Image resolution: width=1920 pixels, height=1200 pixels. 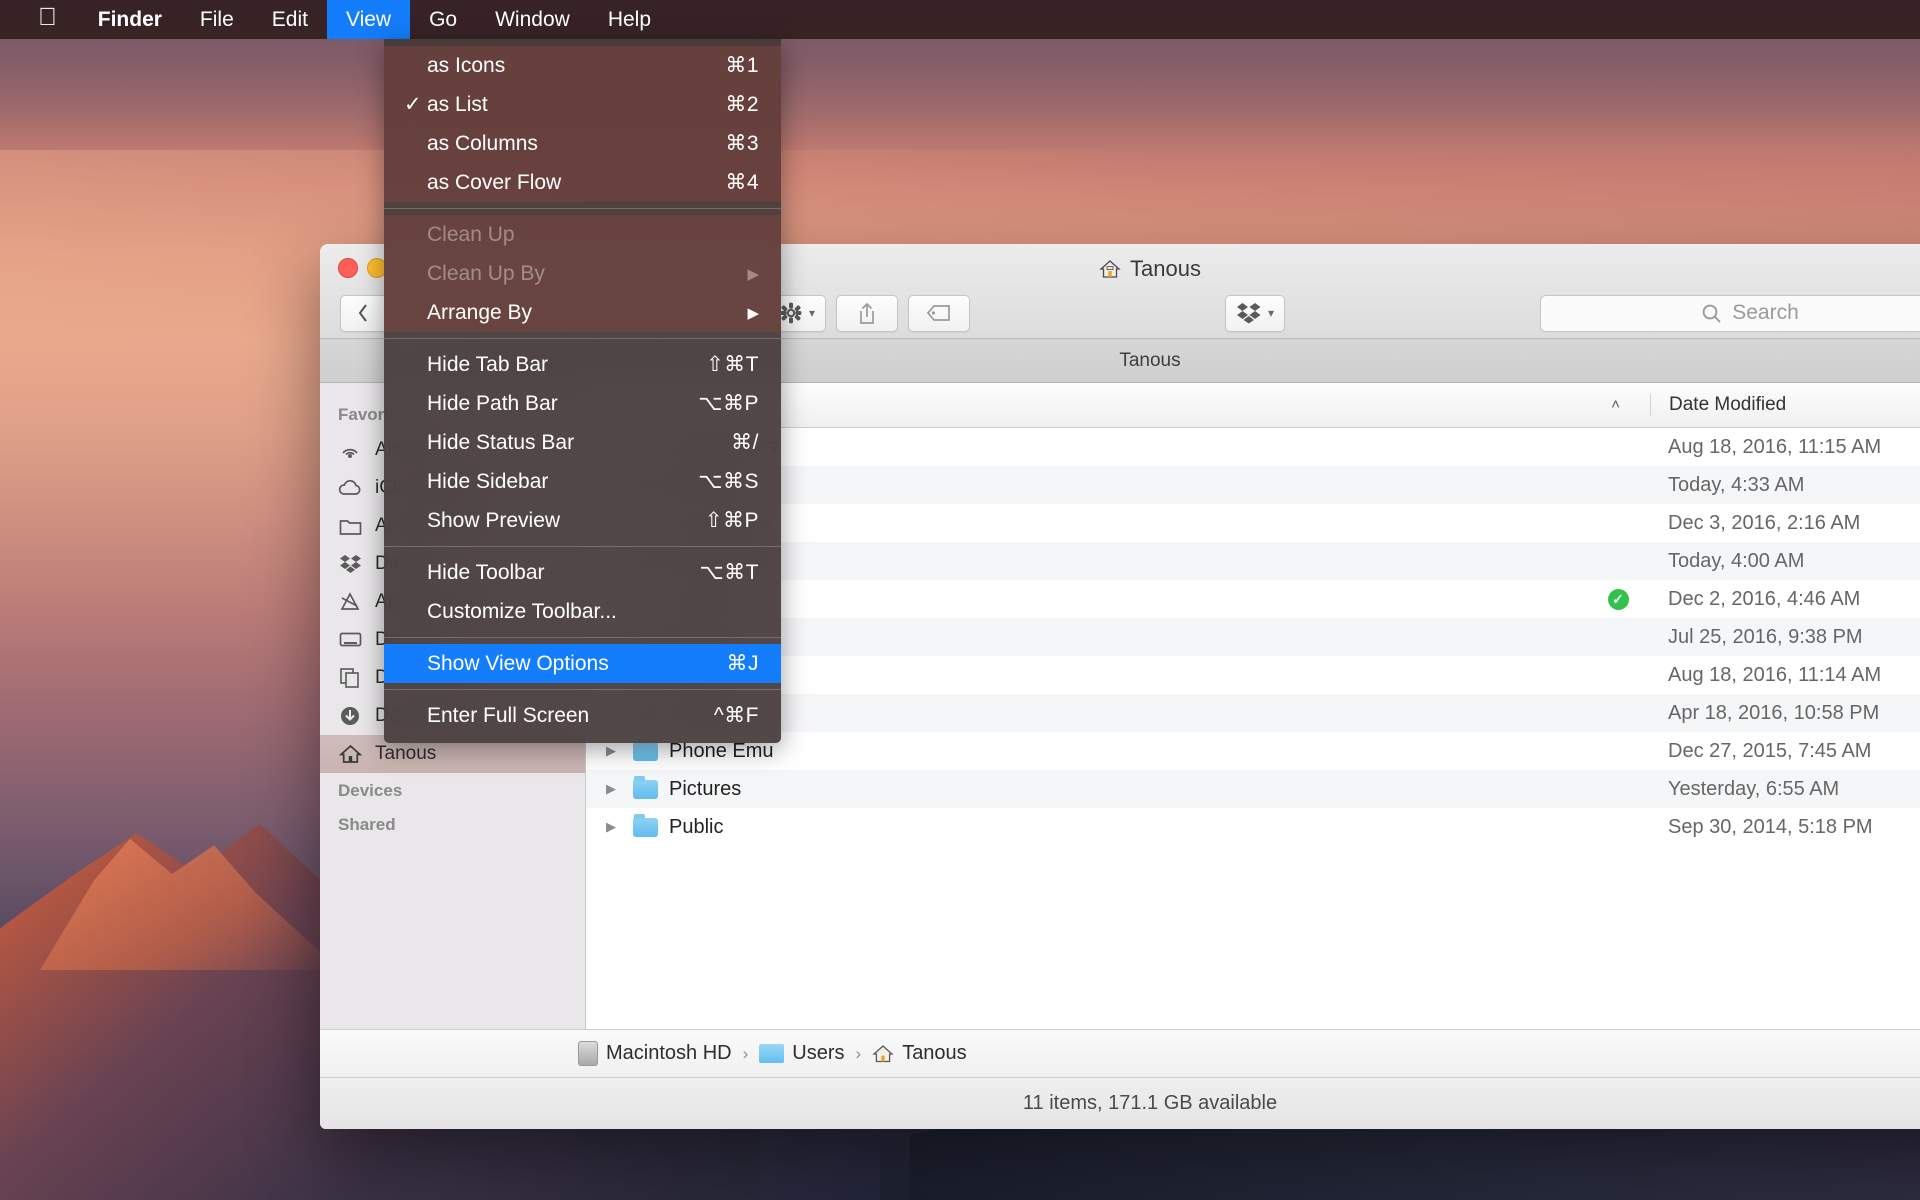 I want to click on menu-item-show-preview: Show Preview ⇧⌘P, so click(x=582, y=520).